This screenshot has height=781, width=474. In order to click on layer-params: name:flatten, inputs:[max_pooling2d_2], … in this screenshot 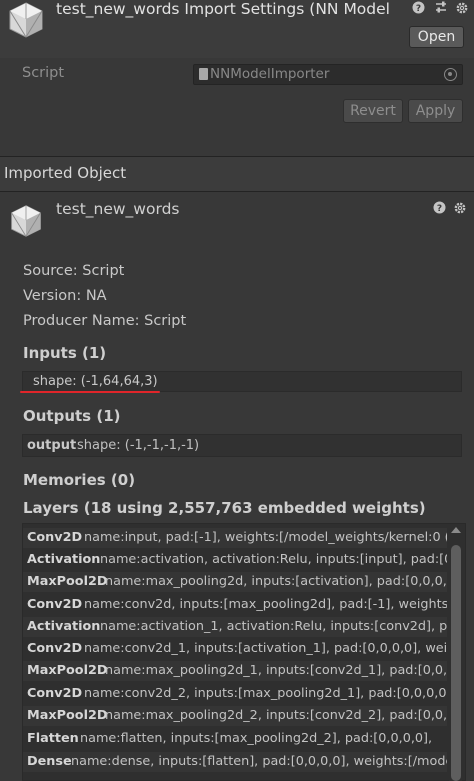, I will do `click(256, 738)`.